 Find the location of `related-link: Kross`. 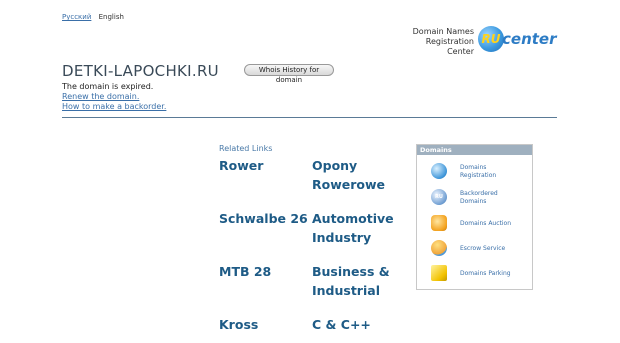

related-link: Kross is located at coordinates (238, 324).